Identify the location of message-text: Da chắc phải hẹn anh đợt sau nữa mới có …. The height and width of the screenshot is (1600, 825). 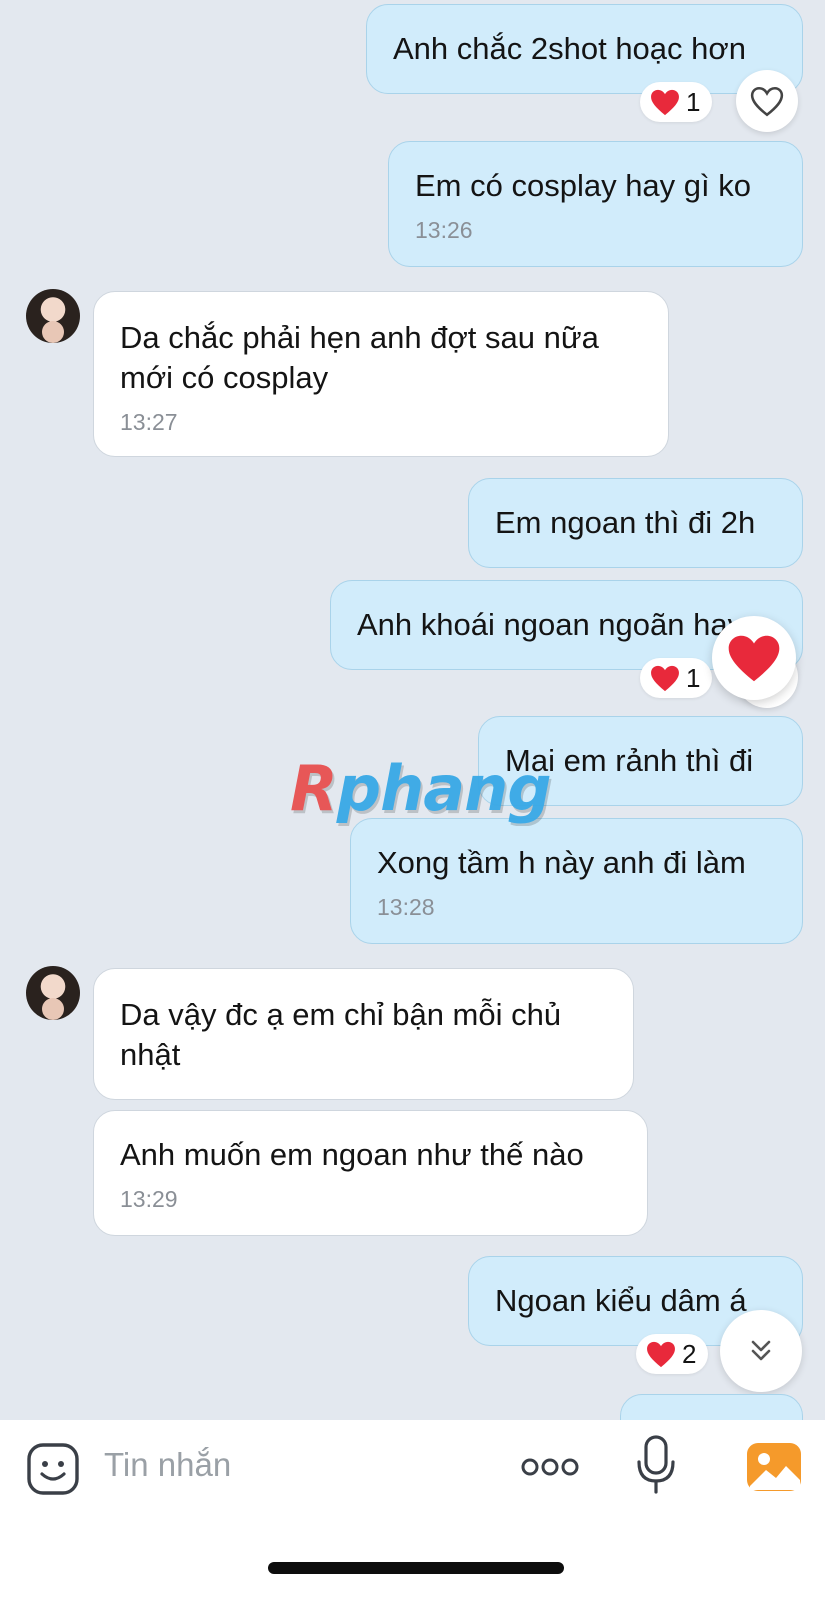
(359, 357).